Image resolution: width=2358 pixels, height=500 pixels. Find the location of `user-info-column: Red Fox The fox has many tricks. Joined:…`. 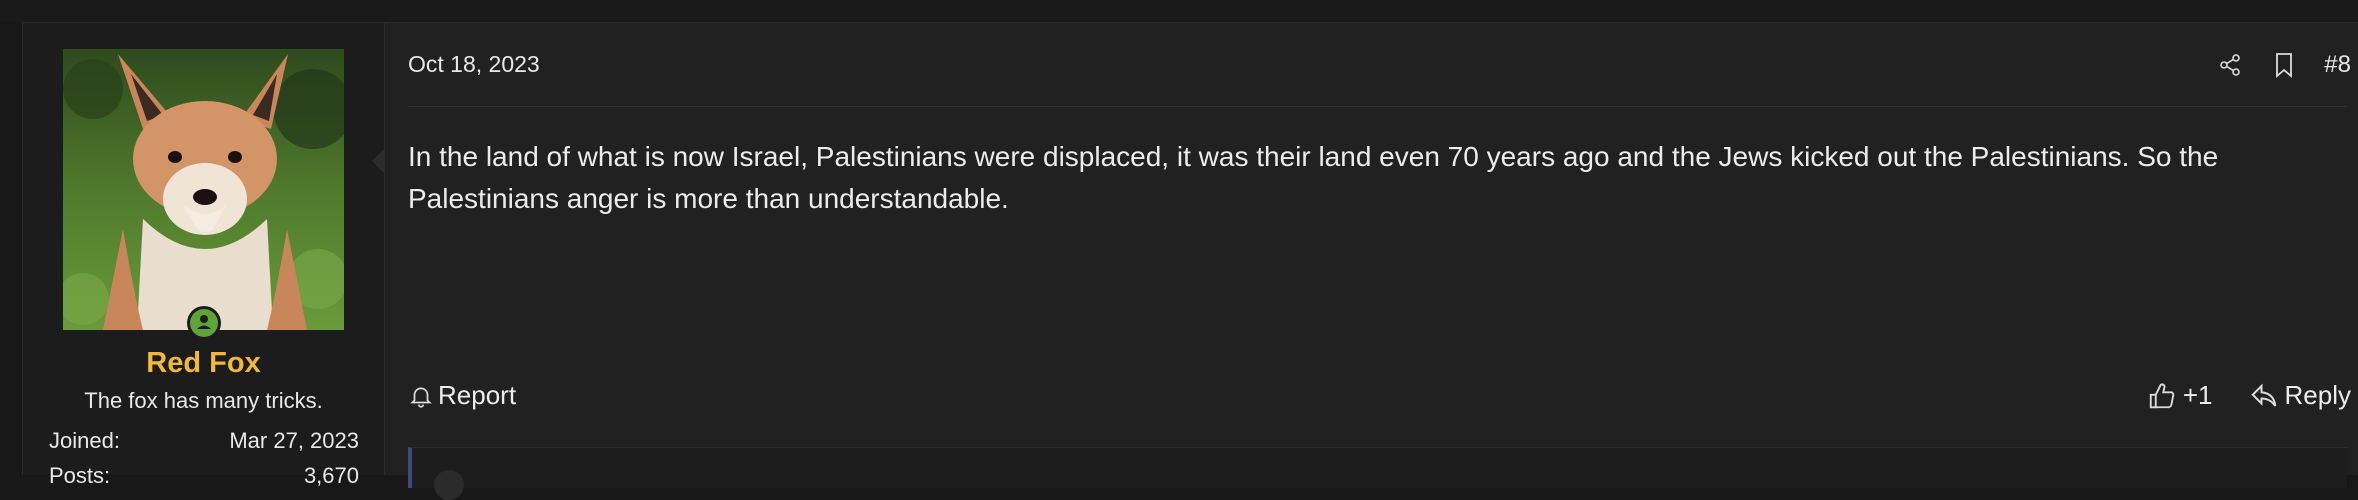

user-info-column: Red Fox The fox has many tricks. Joined:… is located at coordinates (204, 255).